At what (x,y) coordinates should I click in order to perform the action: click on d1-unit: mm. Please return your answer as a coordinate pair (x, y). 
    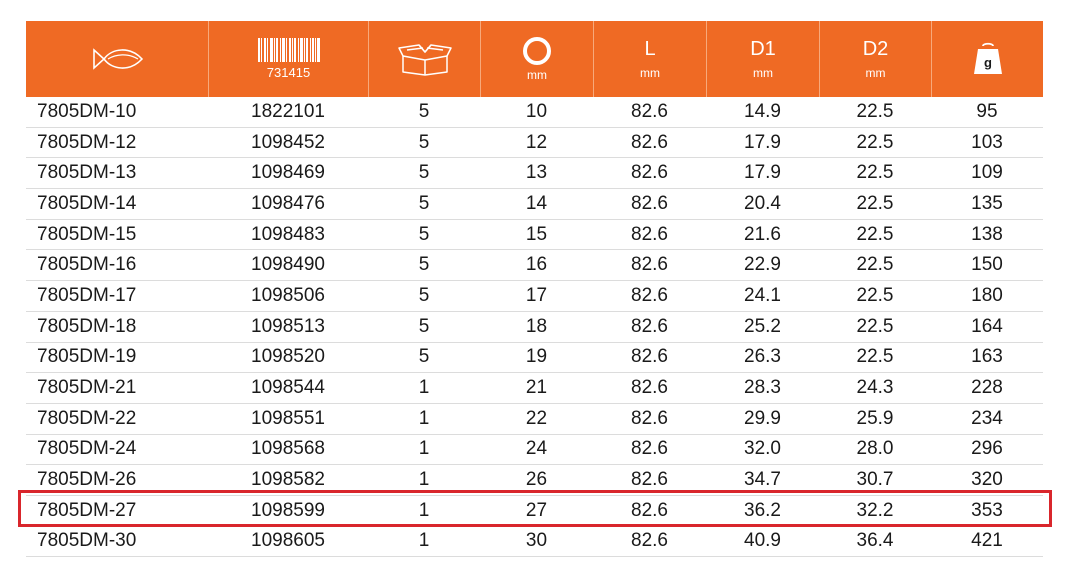
    Looking at the image, I should click on (763, 73).